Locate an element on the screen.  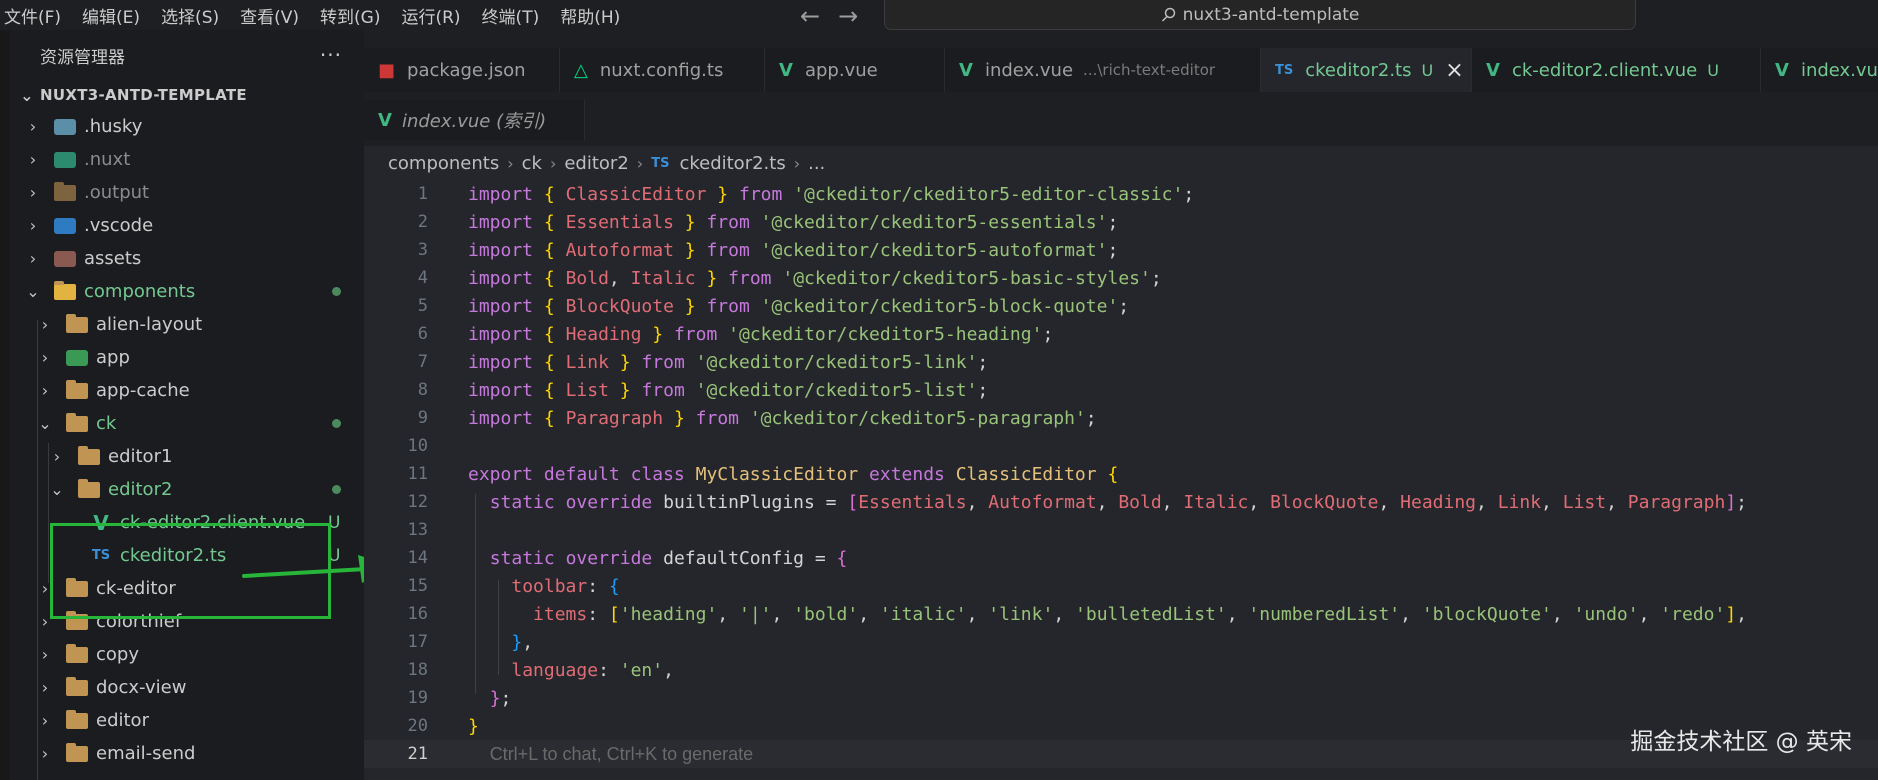
tree-item-components: ⌄ components is located at coordinates (187, 291).